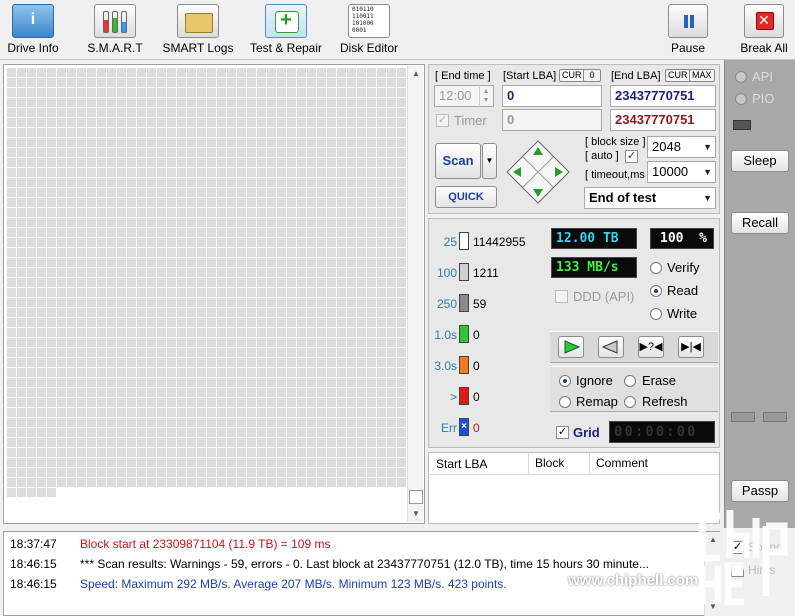 The height and width of the screenshot is (616, 795). What do you see at coordinates (691, 347) in the screenshot?
I see `butterfly-button: ▶|◀` at bounding box center [691, 347].